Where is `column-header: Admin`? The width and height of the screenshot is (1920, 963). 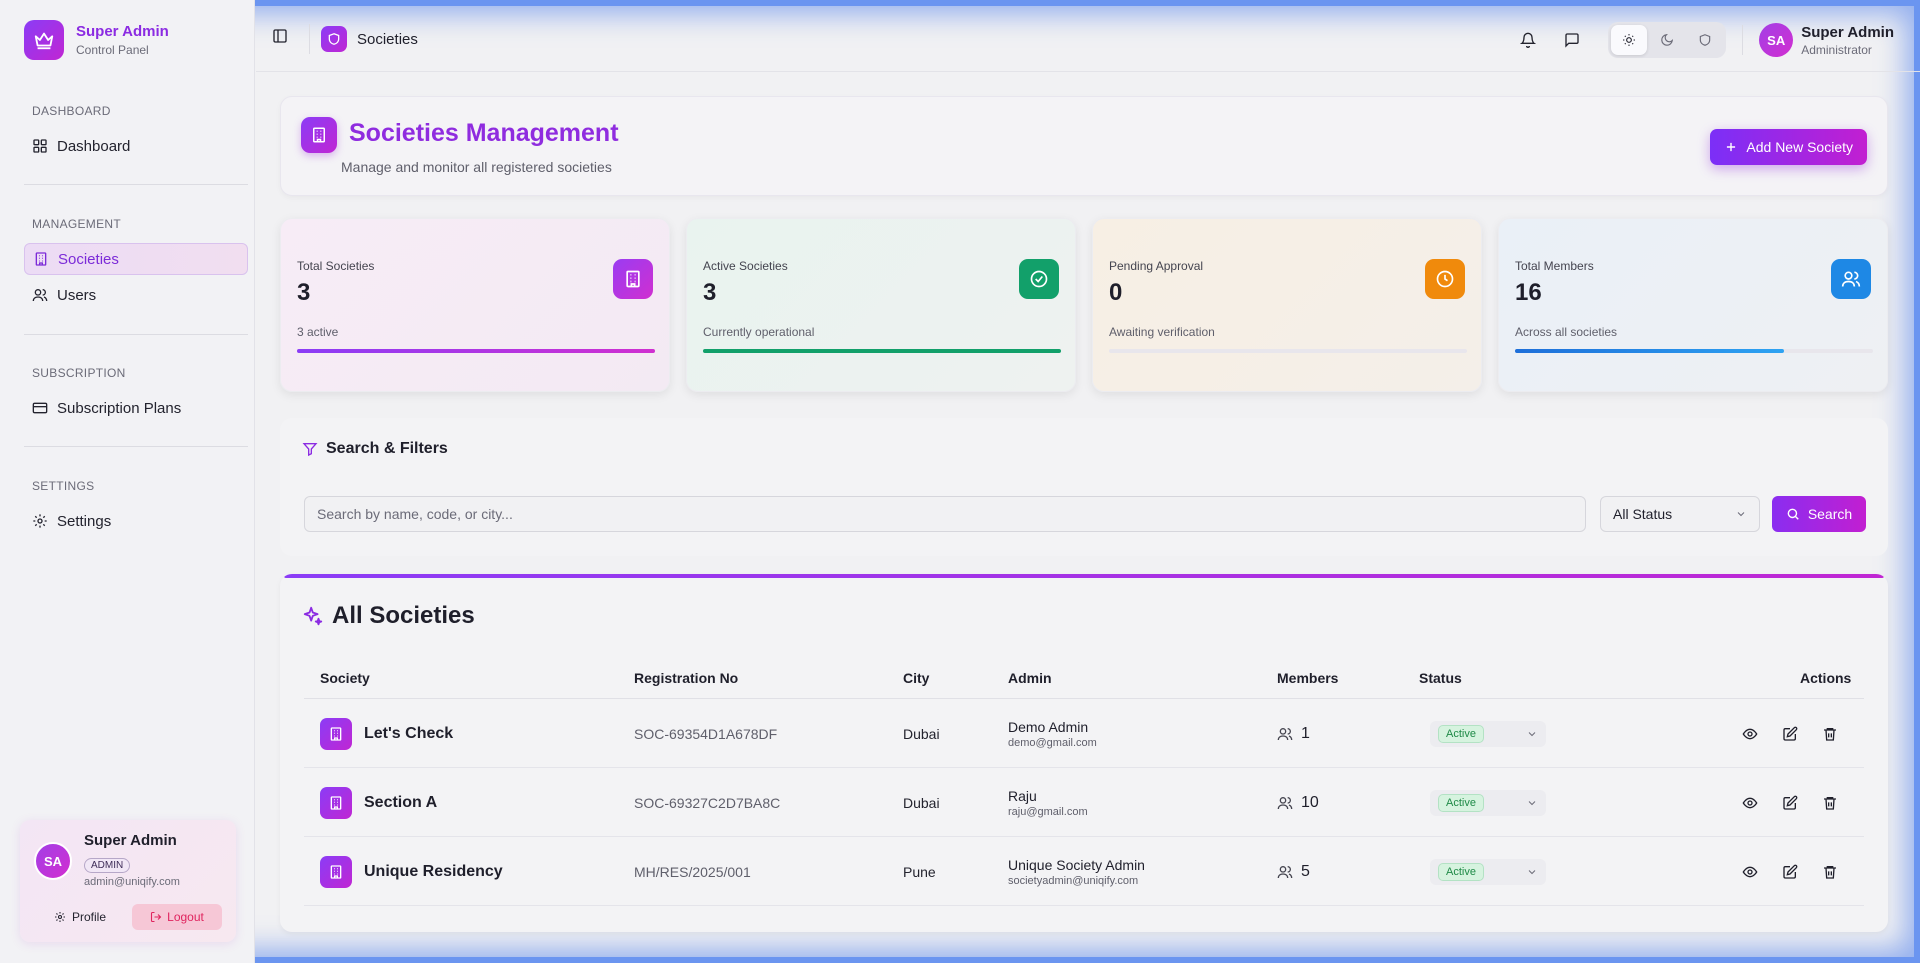 column-header: Admin is located at coordinates (1030, 678).